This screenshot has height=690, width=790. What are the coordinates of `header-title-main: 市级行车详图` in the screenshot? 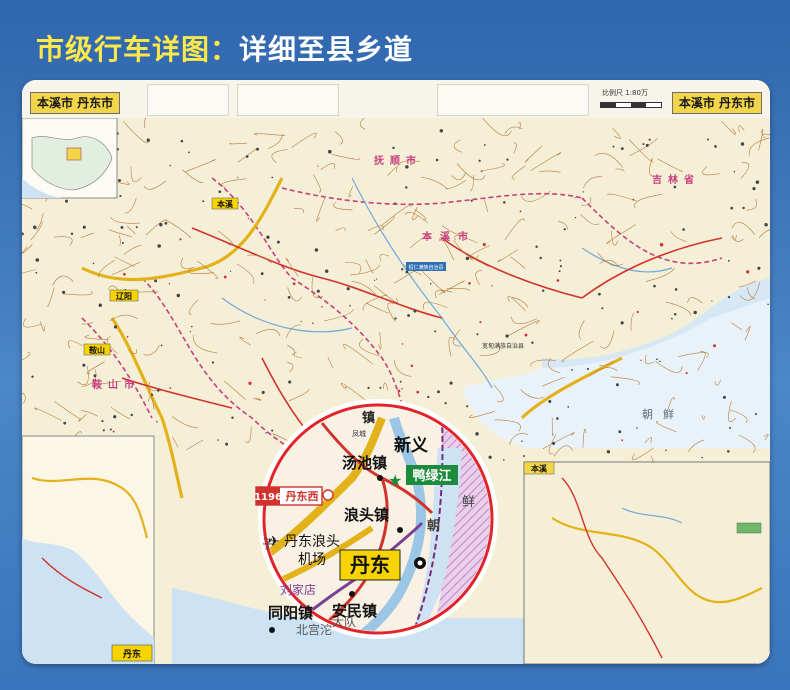 It's located at (123, 49).